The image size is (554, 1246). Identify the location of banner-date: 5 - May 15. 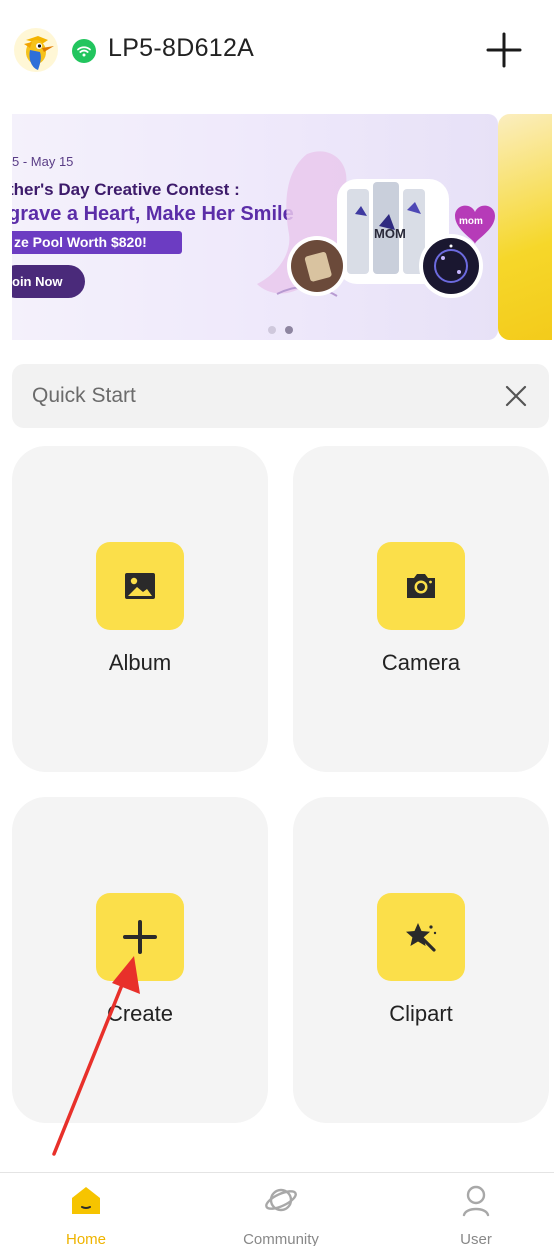
(43, 161).